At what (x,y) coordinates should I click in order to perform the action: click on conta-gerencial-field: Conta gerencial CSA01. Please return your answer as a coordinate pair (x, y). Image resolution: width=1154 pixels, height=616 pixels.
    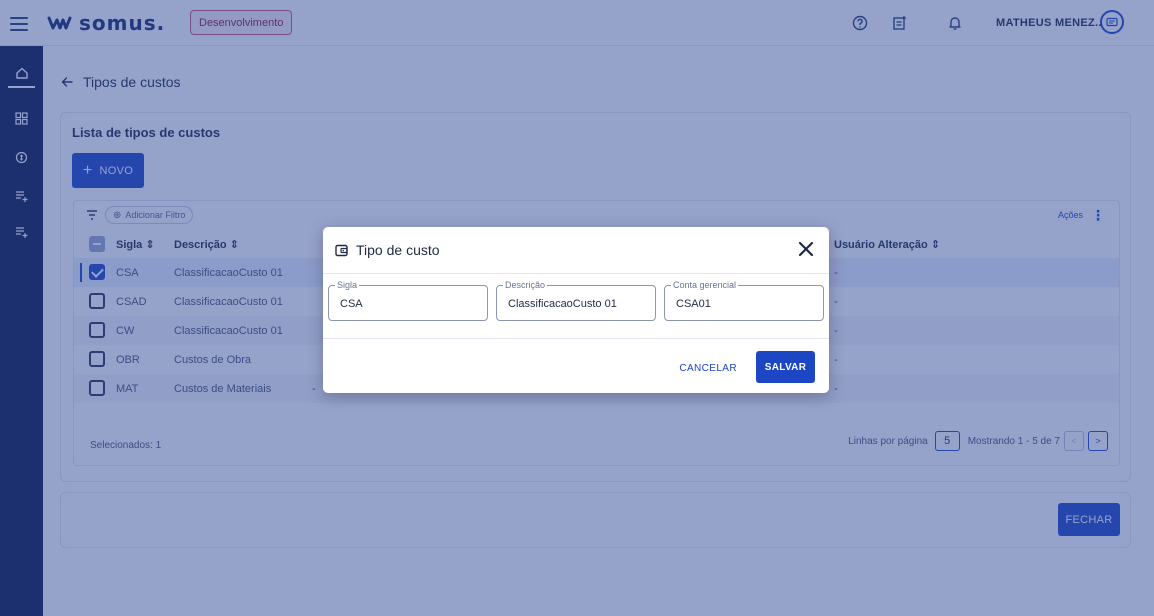
    Looking at the image, I should click on (744, 300).